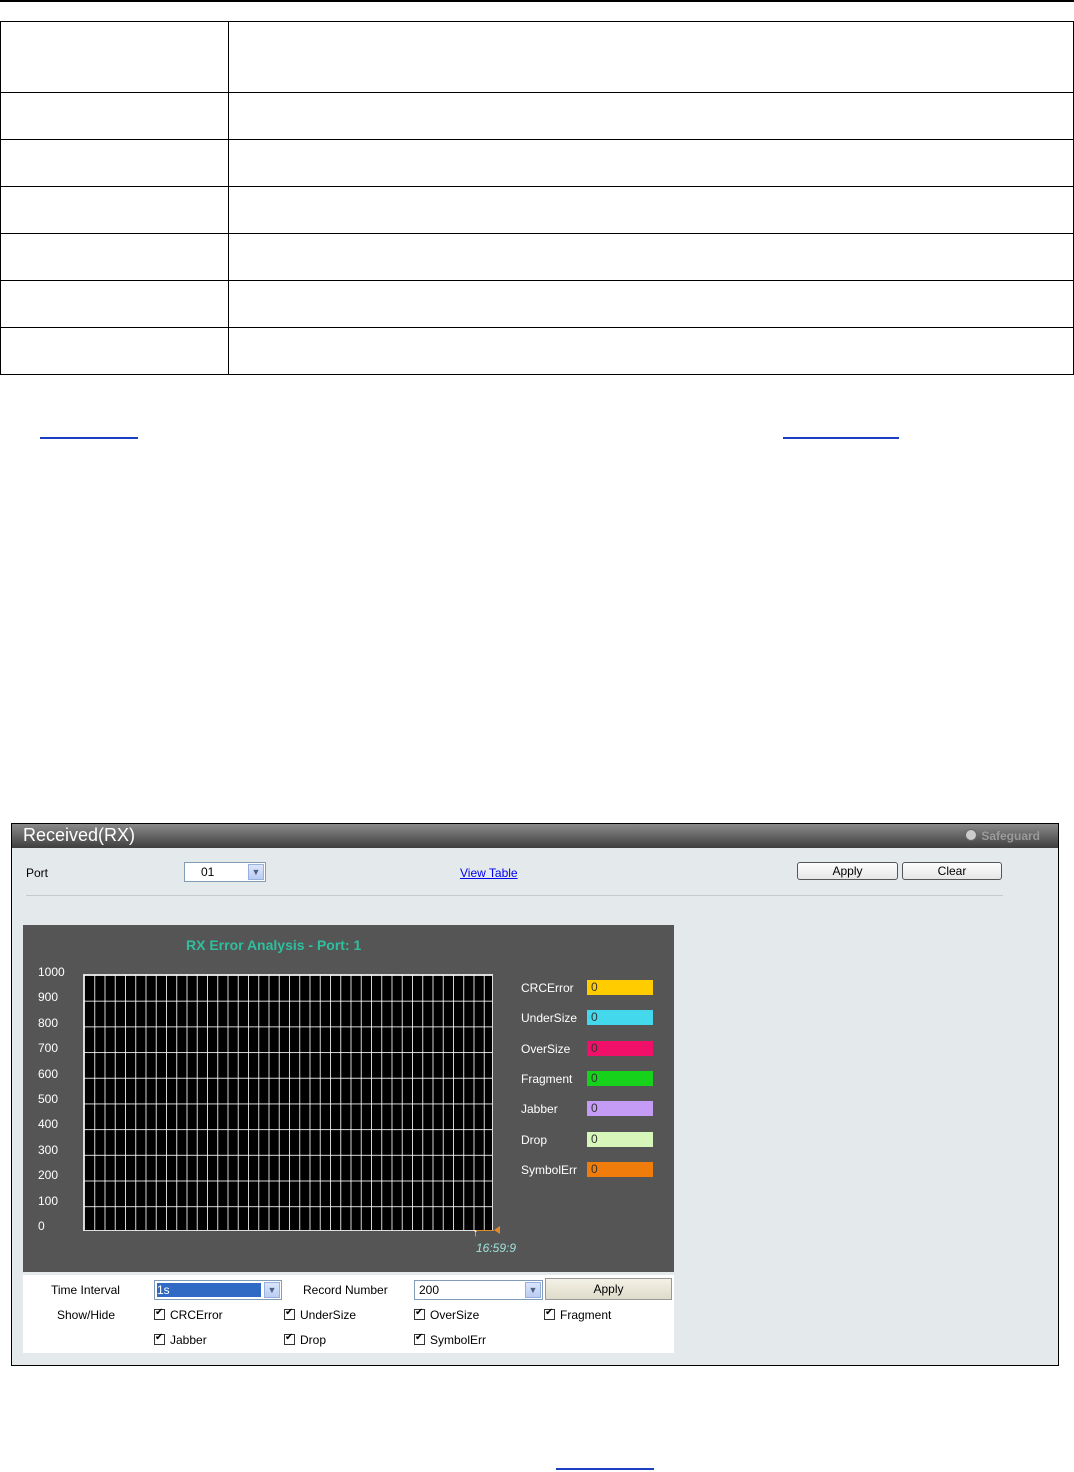 Image resolution: width=1074 pixels, height=1472 pixels. What do you see at coordinates (85, 1290) in the screenshot?
I see `time-interval-label: Time Interval` at bounding box center [85, 1290].